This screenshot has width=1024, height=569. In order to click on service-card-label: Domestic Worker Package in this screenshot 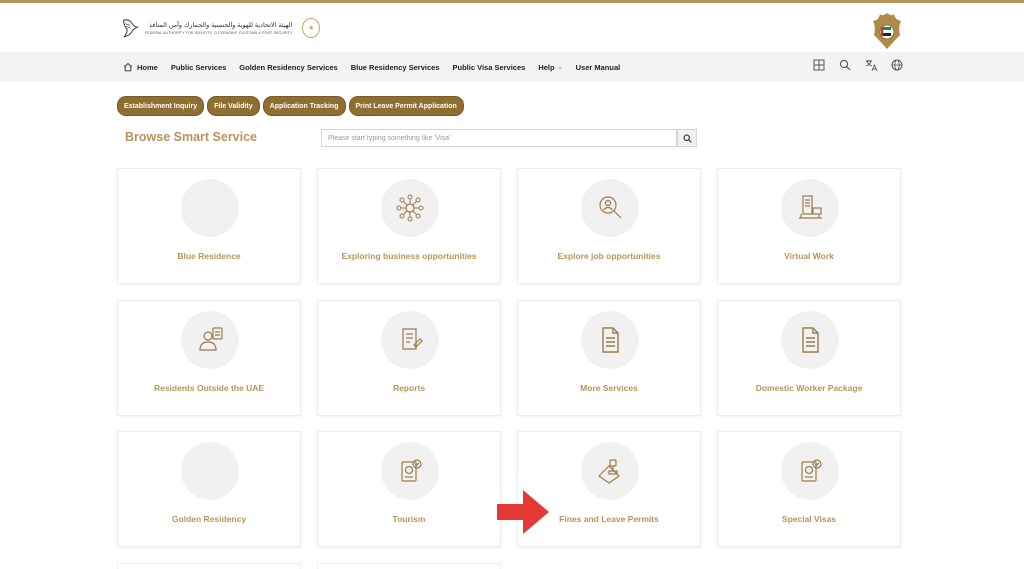, I will do `click(809, 388)`.